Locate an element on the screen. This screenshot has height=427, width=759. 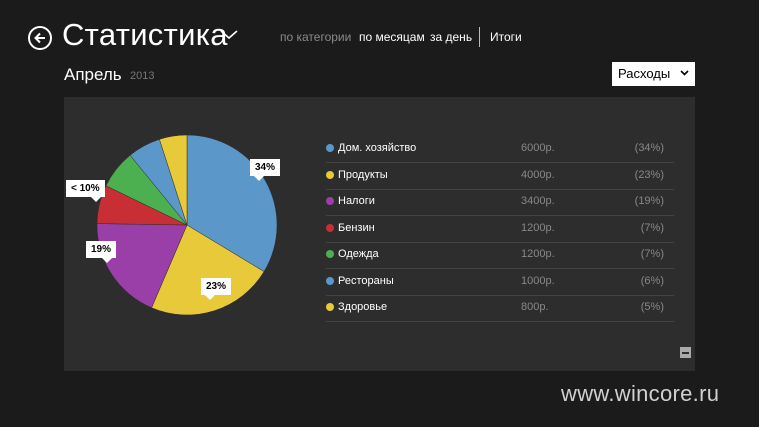
category-name: Здоровье is located at coordinates (363, 307).